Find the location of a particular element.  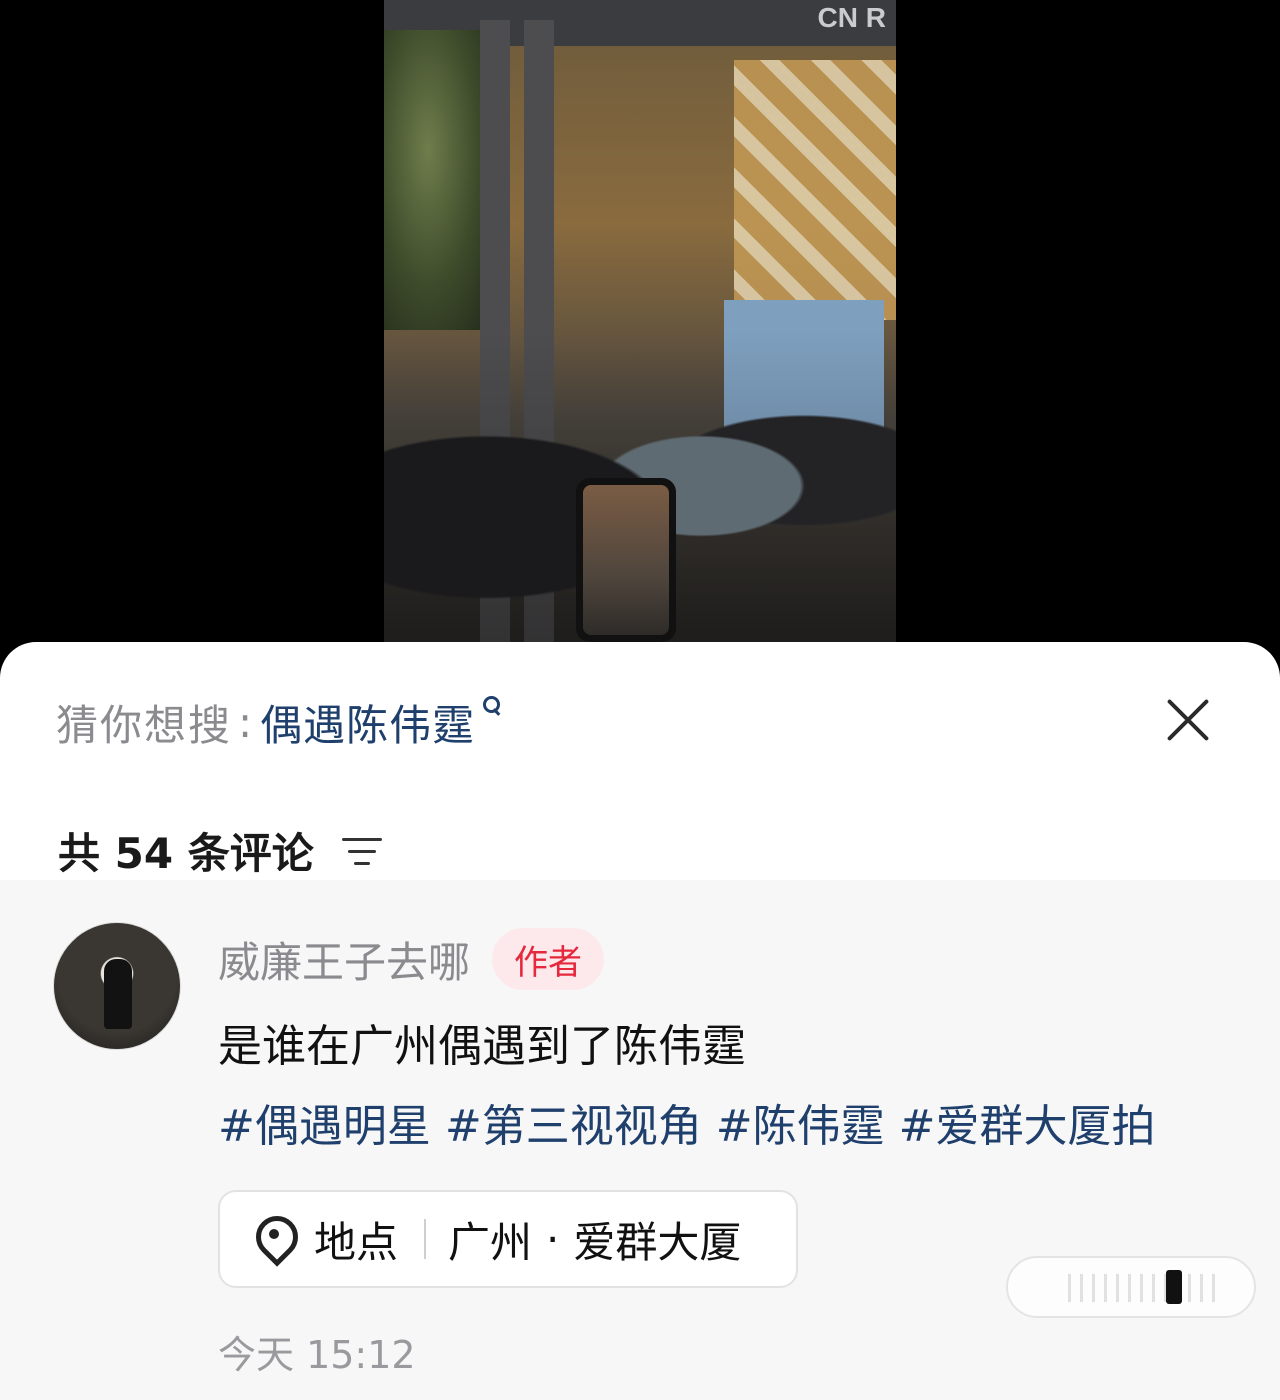

close-icon is located at coordinates (1188, 720).